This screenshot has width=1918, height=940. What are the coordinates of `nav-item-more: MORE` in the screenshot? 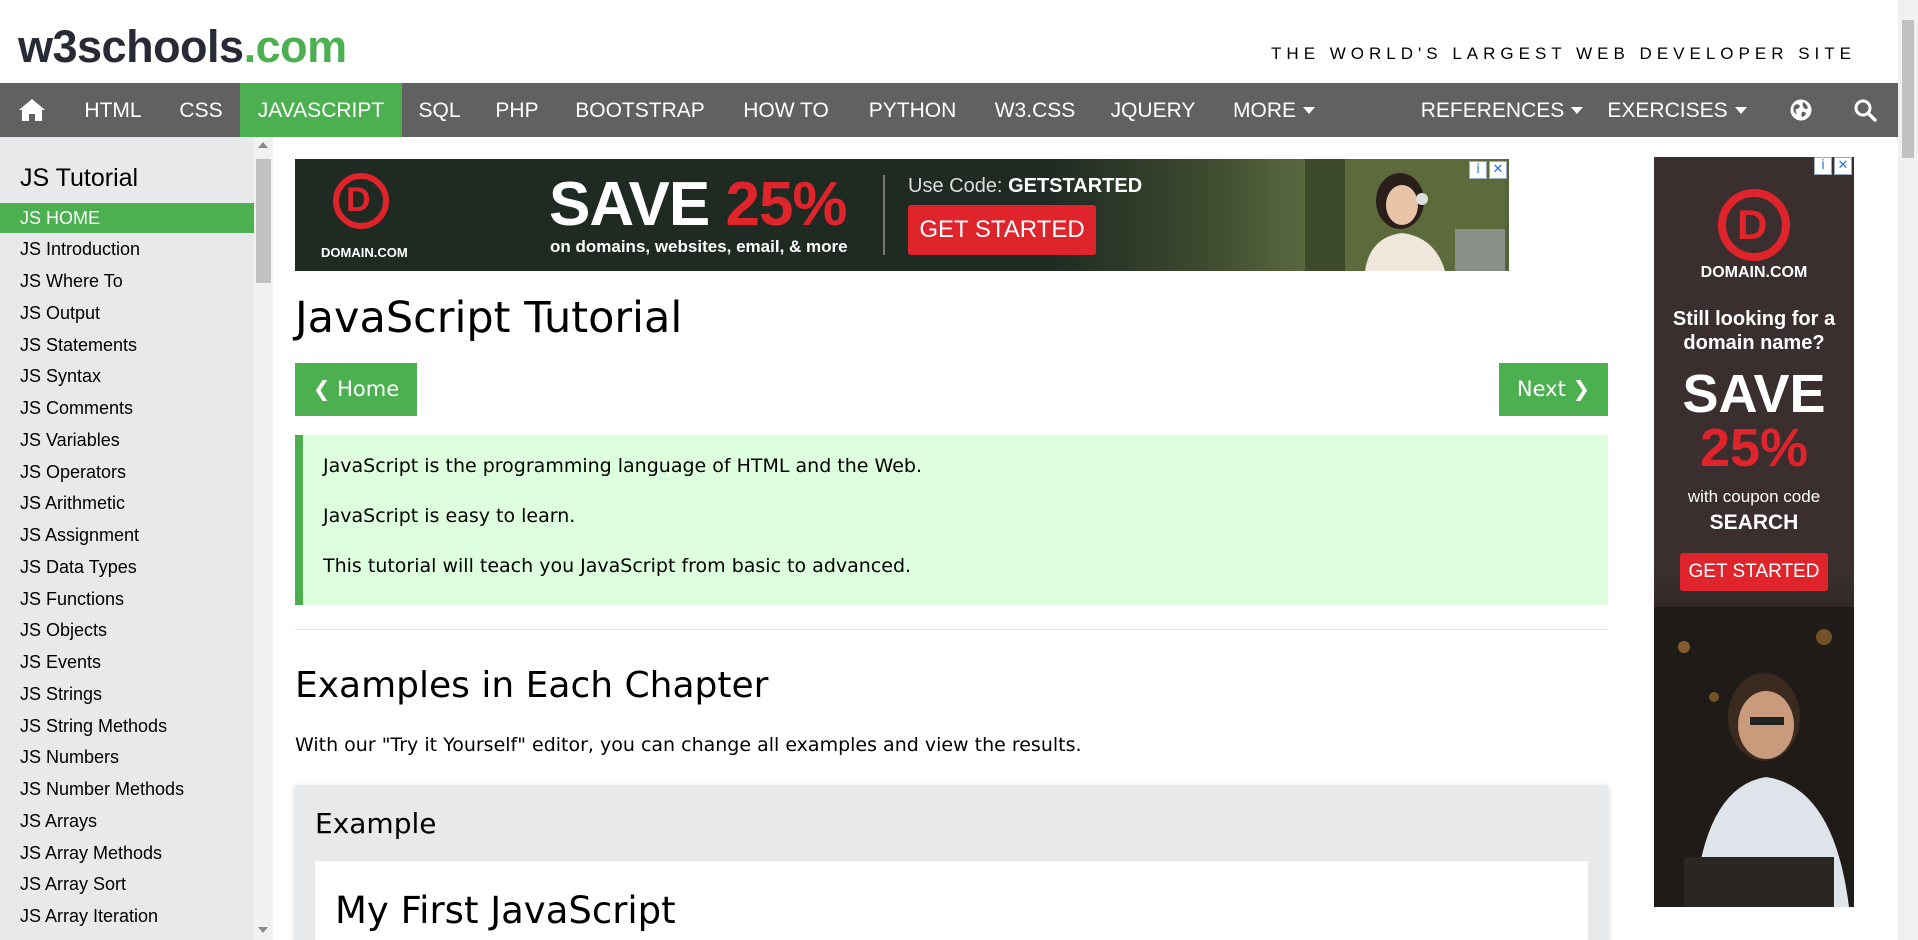 It's located at (1274, 110).